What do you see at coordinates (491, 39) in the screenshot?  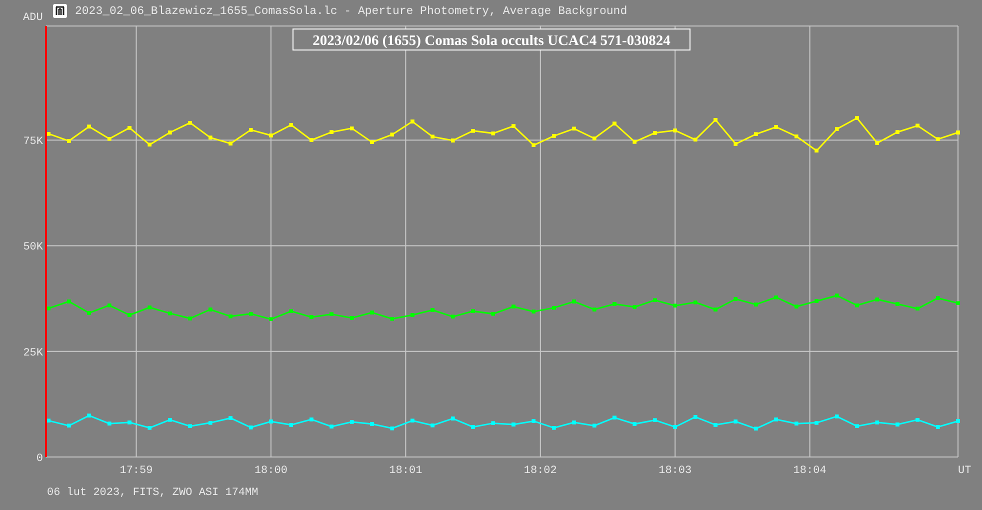 I see `chart-title: 2023/02/06 (1655) Comas Sola occults UCAC4 571-030824` at bounding box center [491, 39].